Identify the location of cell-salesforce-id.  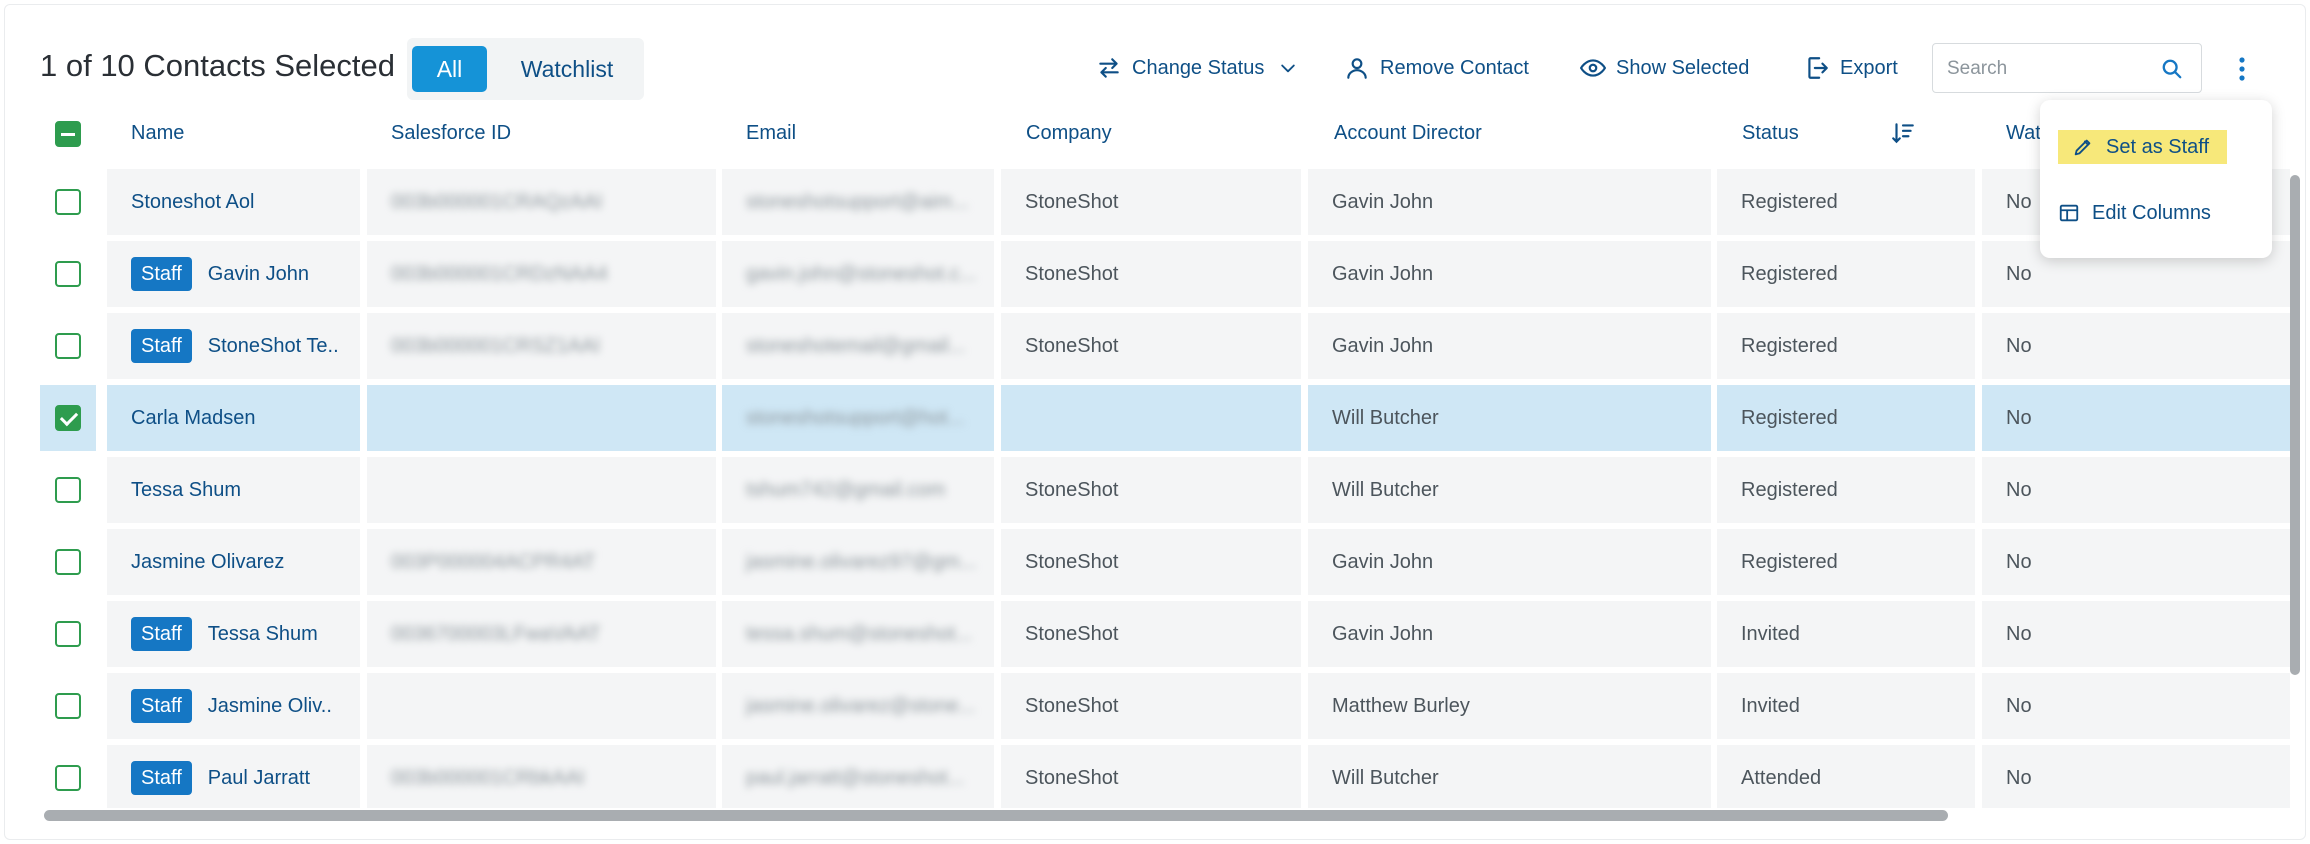
(541, 706).